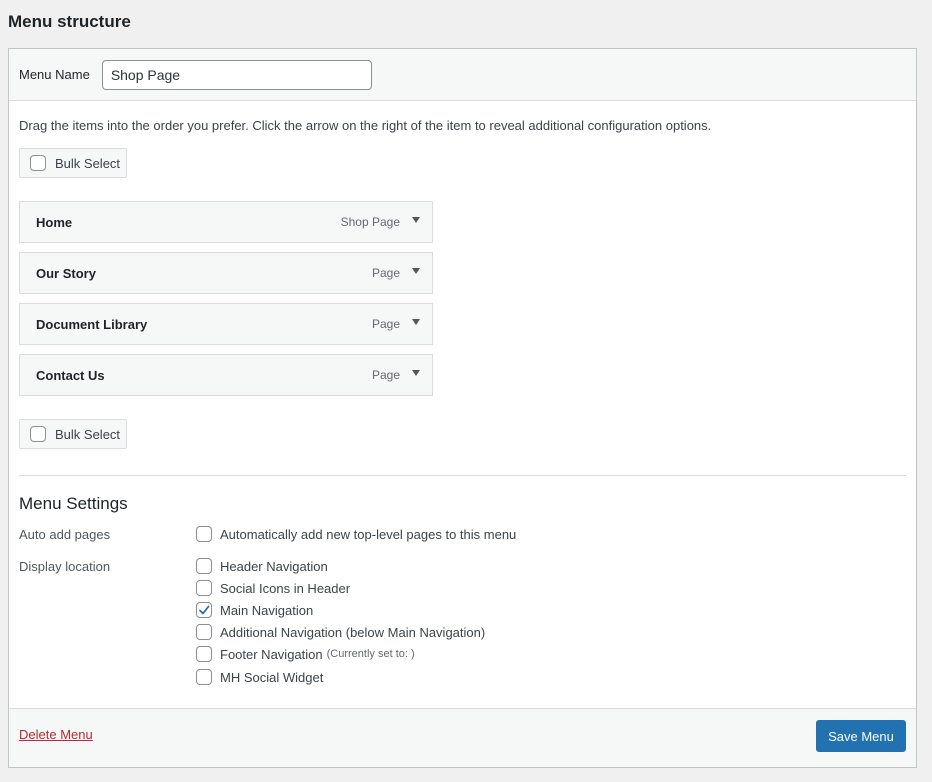  I want to click on save-menu-button: Save Menu, so click(861, 736).